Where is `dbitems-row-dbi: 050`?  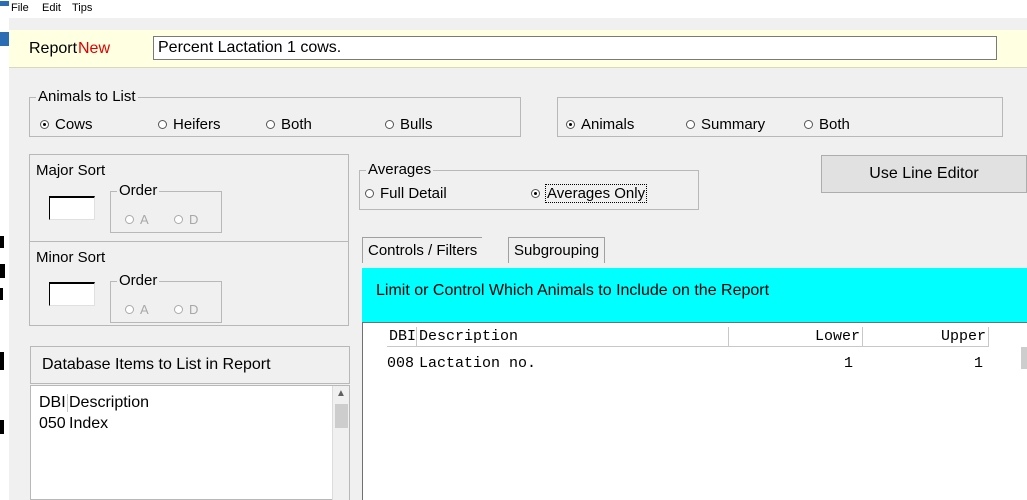
dbitems-row-dbi: 050 is located at coordinates (52, 424).